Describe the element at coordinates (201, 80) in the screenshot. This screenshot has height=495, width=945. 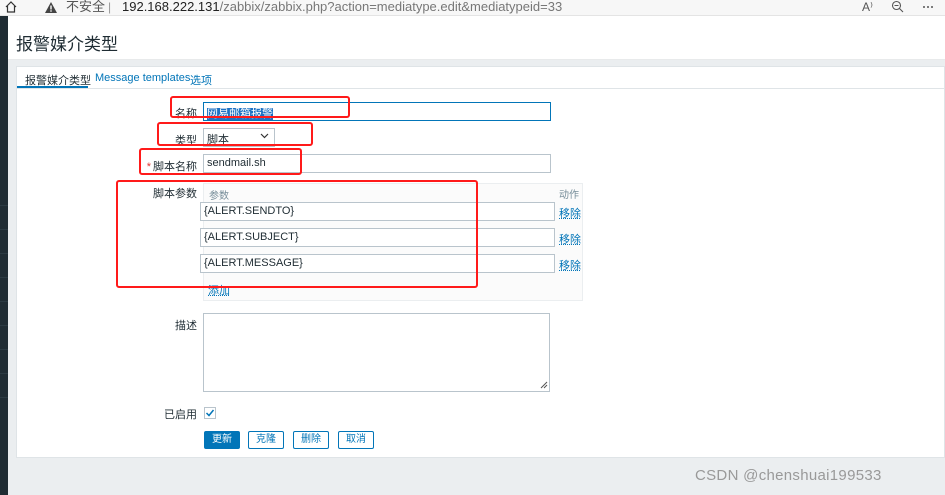
I see `tab-options: 选项` at that location.